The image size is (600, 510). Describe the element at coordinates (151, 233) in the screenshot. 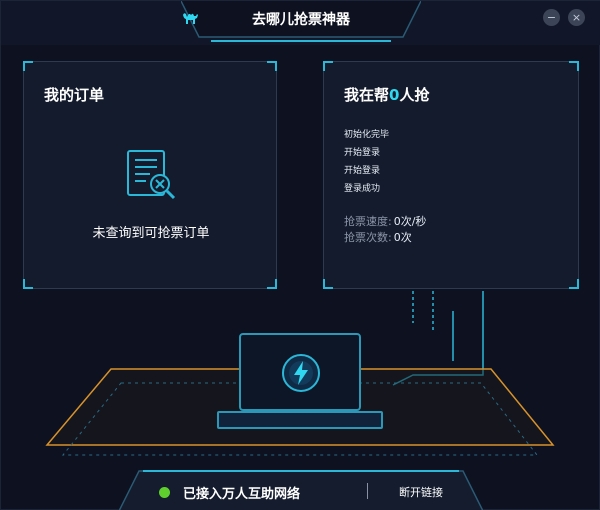

I see `empty-orders-message: 未查询到可抢票订单` at that location.